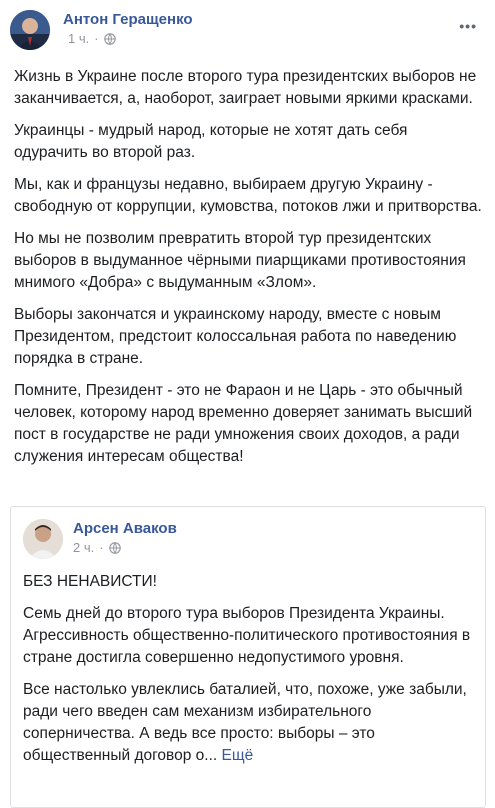 Image resolution: width=495 pixels, height=808 pixels. I want to click on shared-post-meta: 2 ч. ·, so click(97, 547).